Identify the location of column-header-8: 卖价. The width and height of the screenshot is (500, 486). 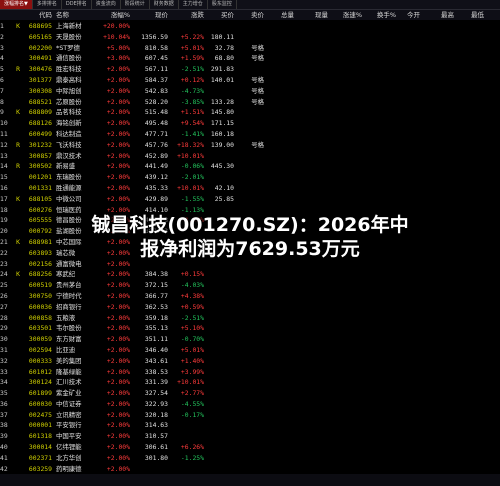
(249, 15).